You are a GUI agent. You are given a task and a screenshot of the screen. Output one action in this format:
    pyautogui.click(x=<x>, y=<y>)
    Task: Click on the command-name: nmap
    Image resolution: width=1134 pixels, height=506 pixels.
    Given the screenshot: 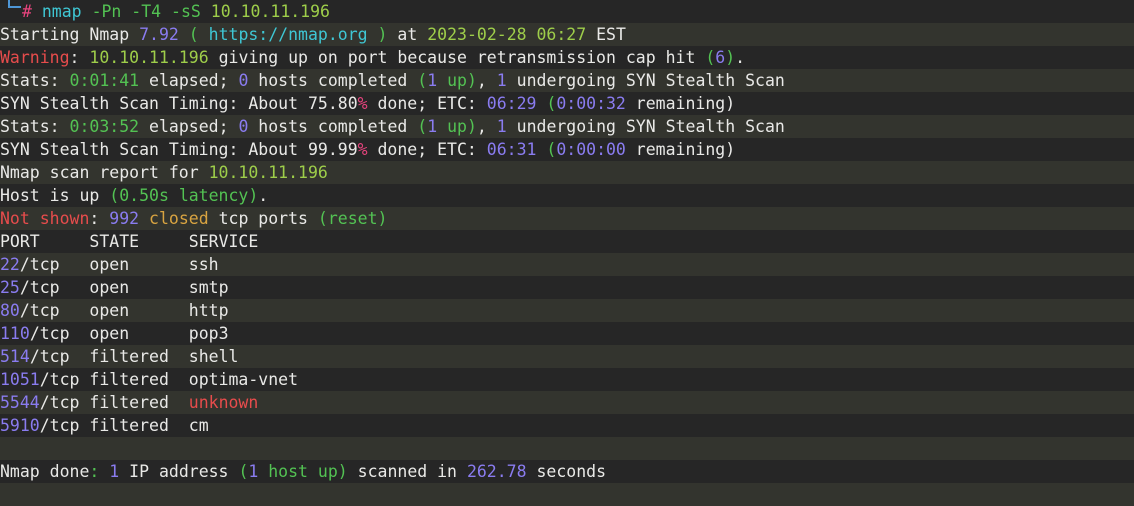 What is the action you would take?
    pyautogui.click(x=61, y=11)
    